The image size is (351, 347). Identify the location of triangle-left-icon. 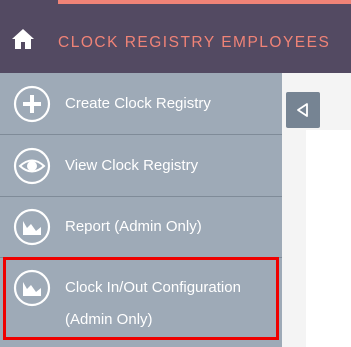
(302, 110).